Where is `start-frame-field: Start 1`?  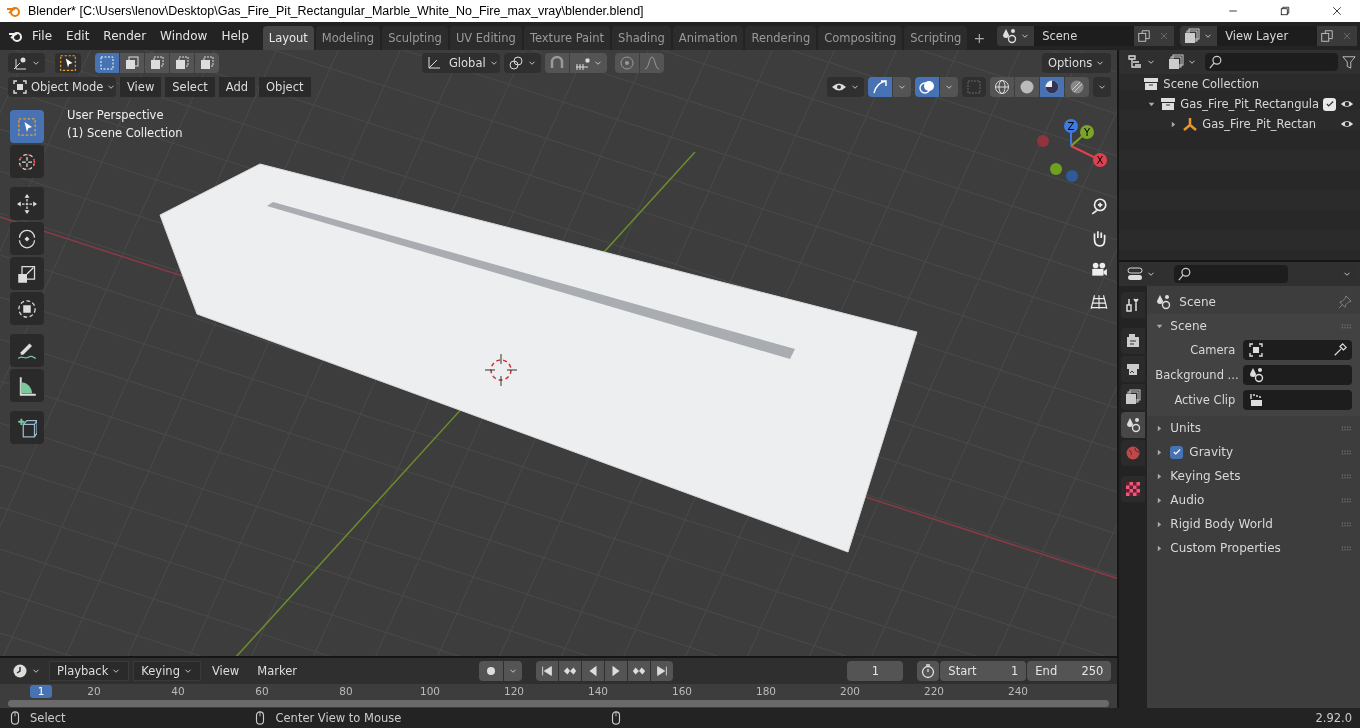 start-frame-field: Start 1 is located at coordinates (983, 671).